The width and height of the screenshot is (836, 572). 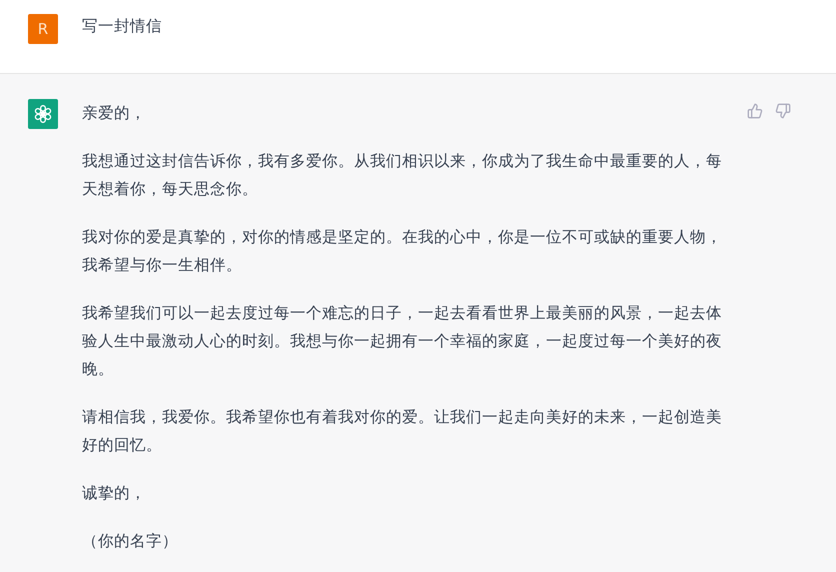 I want to click on reply-paragraph: 我希望我们可以一起去度过每一个难忘的日子，一起去看看世界上最美丽的风景，一起去体验人生中最激动人心的时刻。我想与你一起拥有一个幸福的家庭，一起度过每一个美好的夜晚。, so click(x=402, y=341).